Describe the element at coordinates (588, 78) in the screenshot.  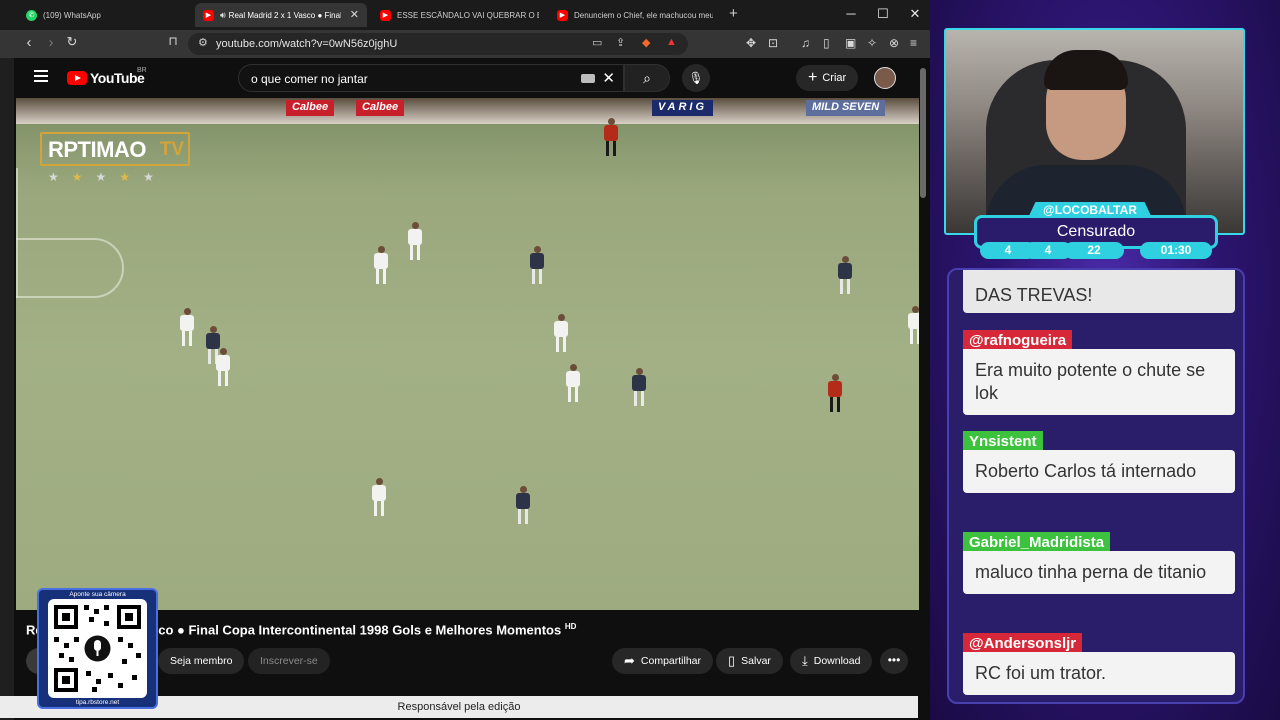
I see `keyboard-icon` at that location.